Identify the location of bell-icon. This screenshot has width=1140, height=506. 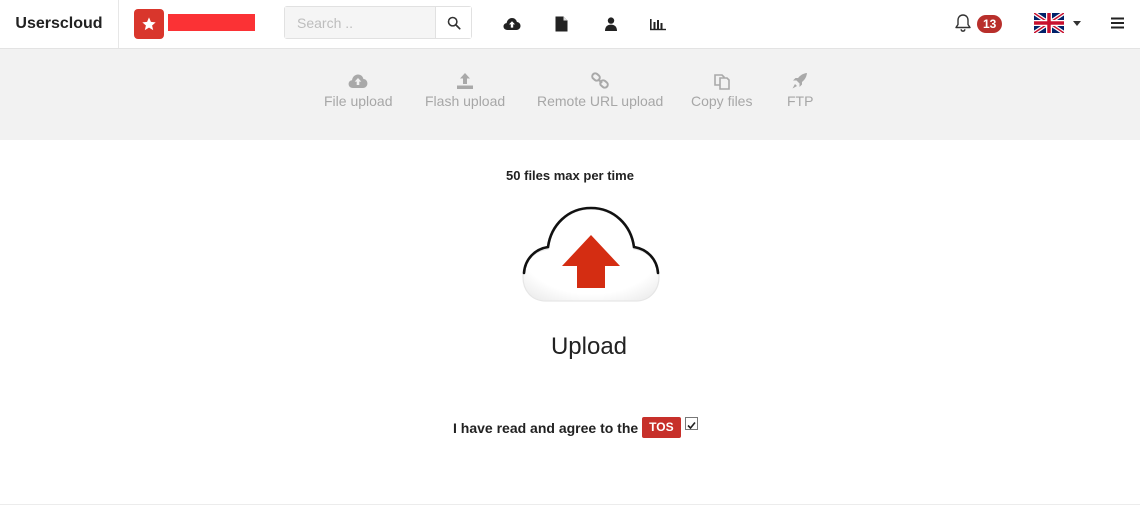
(963, 23).